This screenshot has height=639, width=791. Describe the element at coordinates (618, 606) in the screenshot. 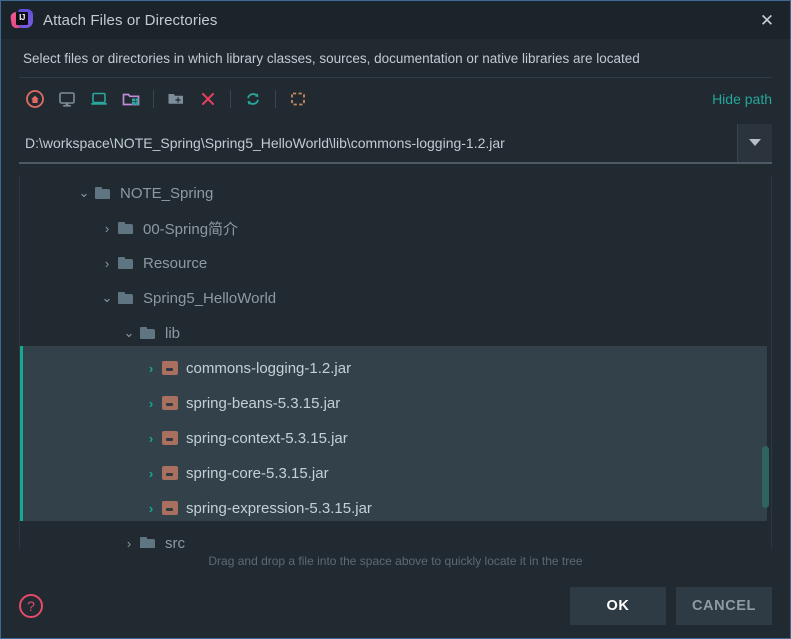

I see `ok-button: OK` at that location.